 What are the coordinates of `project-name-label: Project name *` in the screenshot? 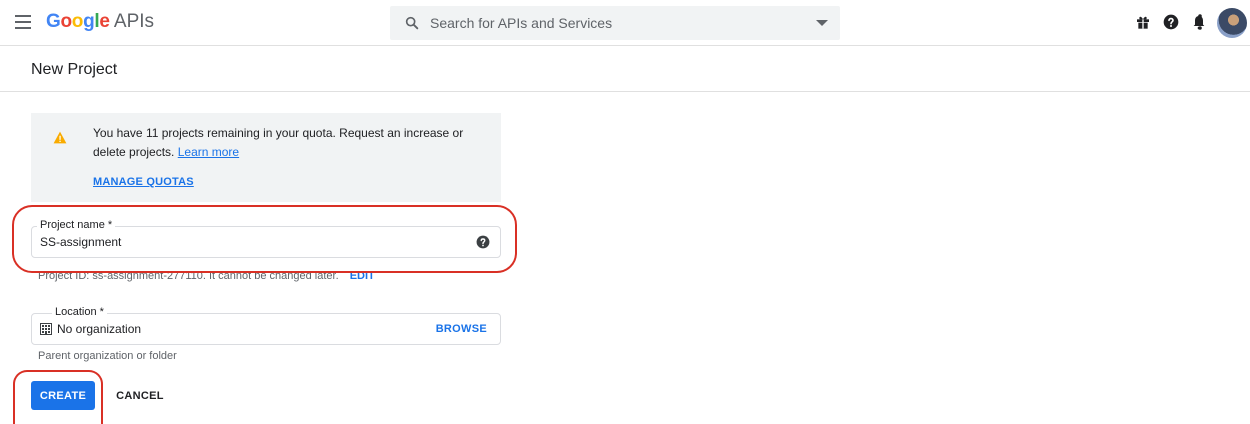 It's located at (76, 225).